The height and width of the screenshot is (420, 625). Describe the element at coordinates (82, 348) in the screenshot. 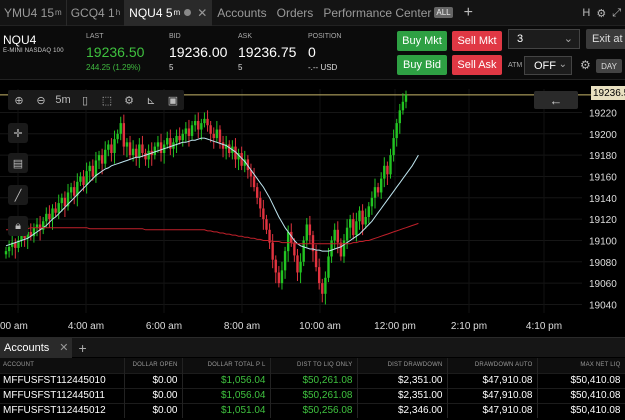

I see `add-panel-icon: +` at that location.